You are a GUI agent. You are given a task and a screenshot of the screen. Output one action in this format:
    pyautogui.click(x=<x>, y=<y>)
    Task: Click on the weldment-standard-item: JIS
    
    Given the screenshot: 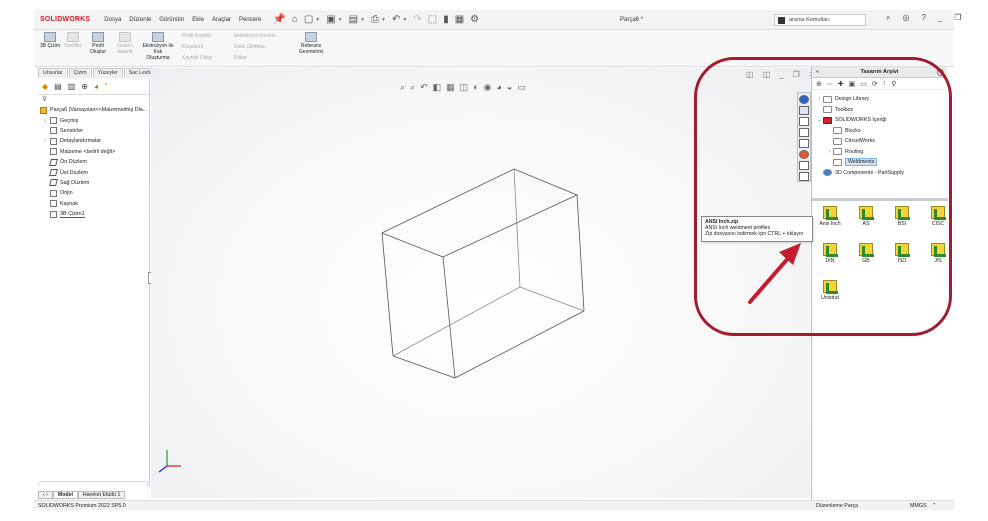 What is the action you would take?
    pyautogui.click(x=938, y=253)
    